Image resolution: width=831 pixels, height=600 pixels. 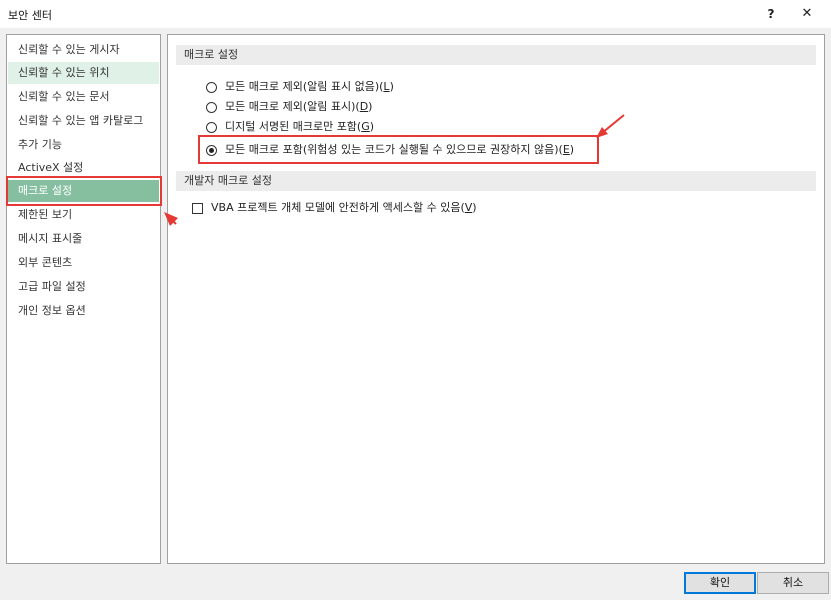 What do you see at coordinates (415, 14) in the screenshot?
I see `title-bar: 보안 센터 ? ✕` at bounding box center [415, 14].